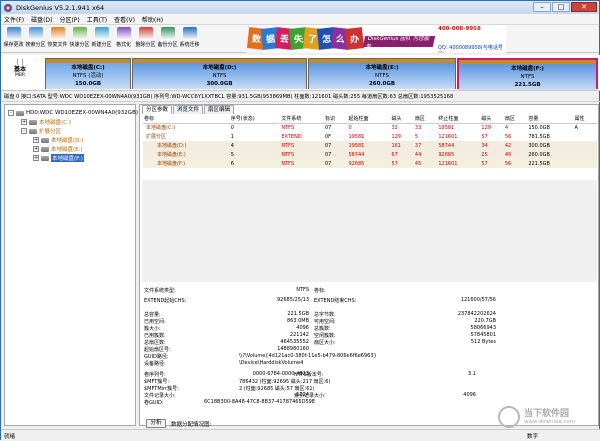 This screenshot has height=441, width=600. I want to click on table-cell: 37, so click(425, 145).